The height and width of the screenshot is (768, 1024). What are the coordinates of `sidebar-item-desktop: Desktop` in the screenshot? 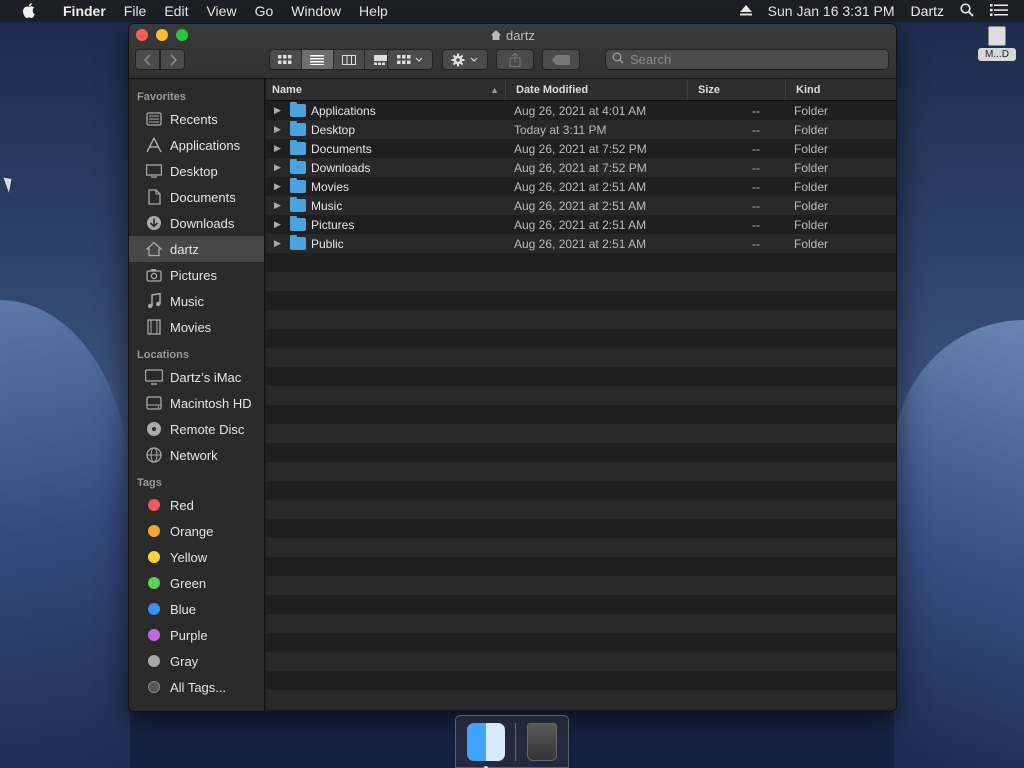 It's located at (196, 171).